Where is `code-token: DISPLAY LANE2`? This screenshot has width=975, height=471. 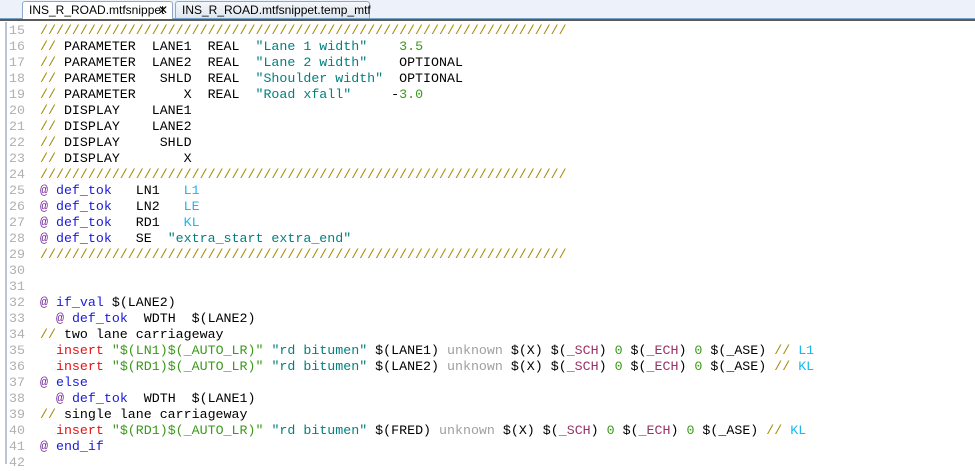 code-token: DISPLAY LANE2 is located at coordinates (127, 126).